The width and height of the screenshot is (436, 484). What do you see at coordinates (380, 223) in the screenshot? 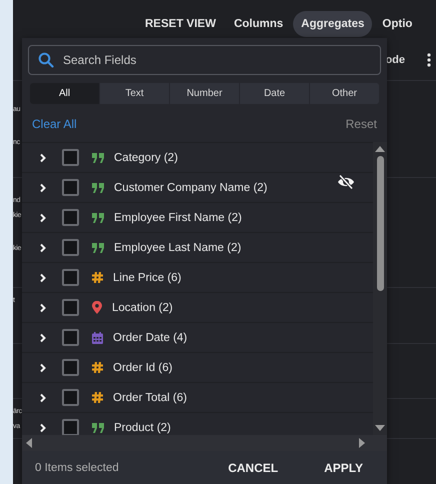
I see `scroll-thumb` at bounding box center [380, 223].